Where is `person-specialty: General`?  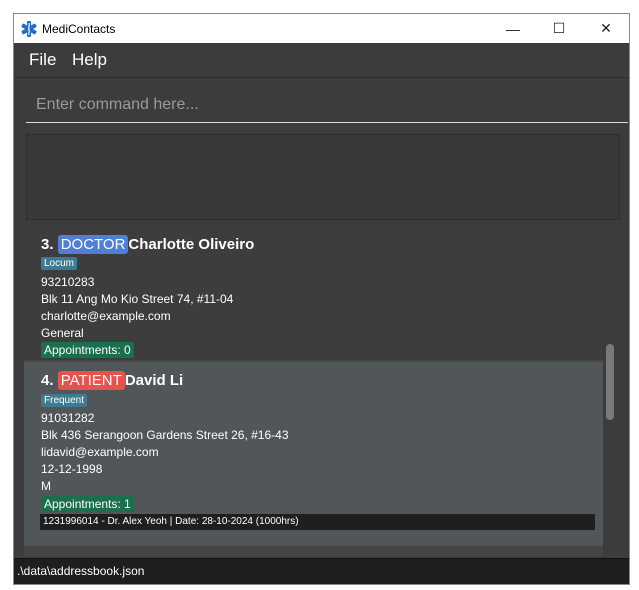 person-specialty: General is located at coordinates (62, 333).